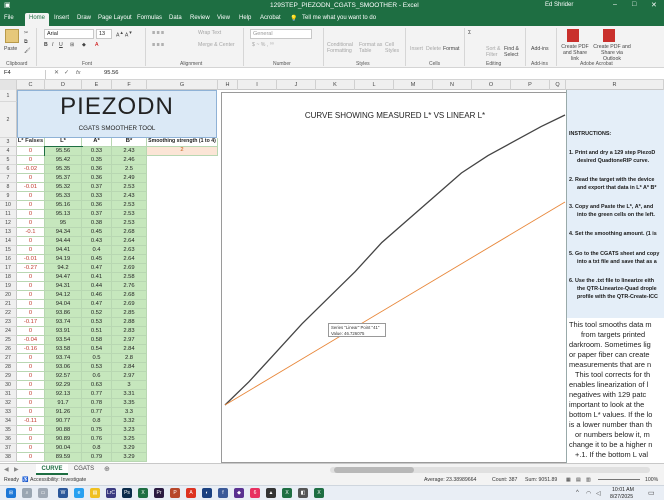 The height and width of the screenshot is (500, 664). I want to click on column-header: C, so click(31, 85).